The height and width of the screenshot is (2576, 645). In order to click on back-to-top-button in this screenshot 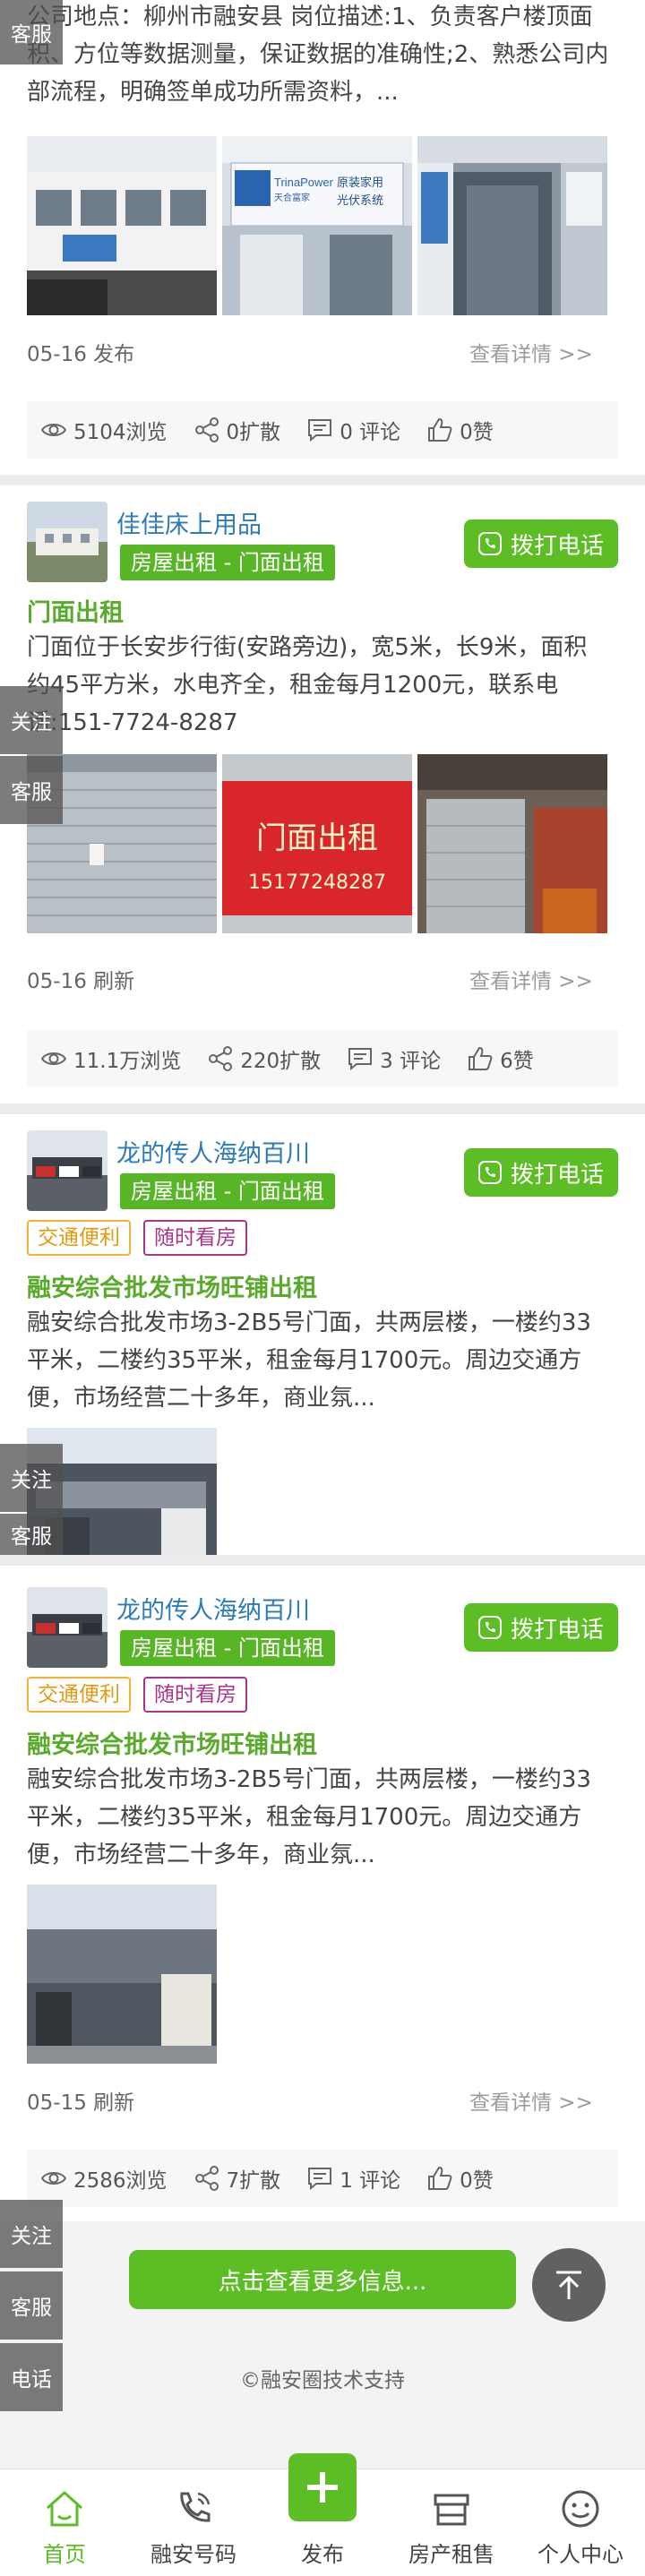, I will do `click(569, 2285)`.